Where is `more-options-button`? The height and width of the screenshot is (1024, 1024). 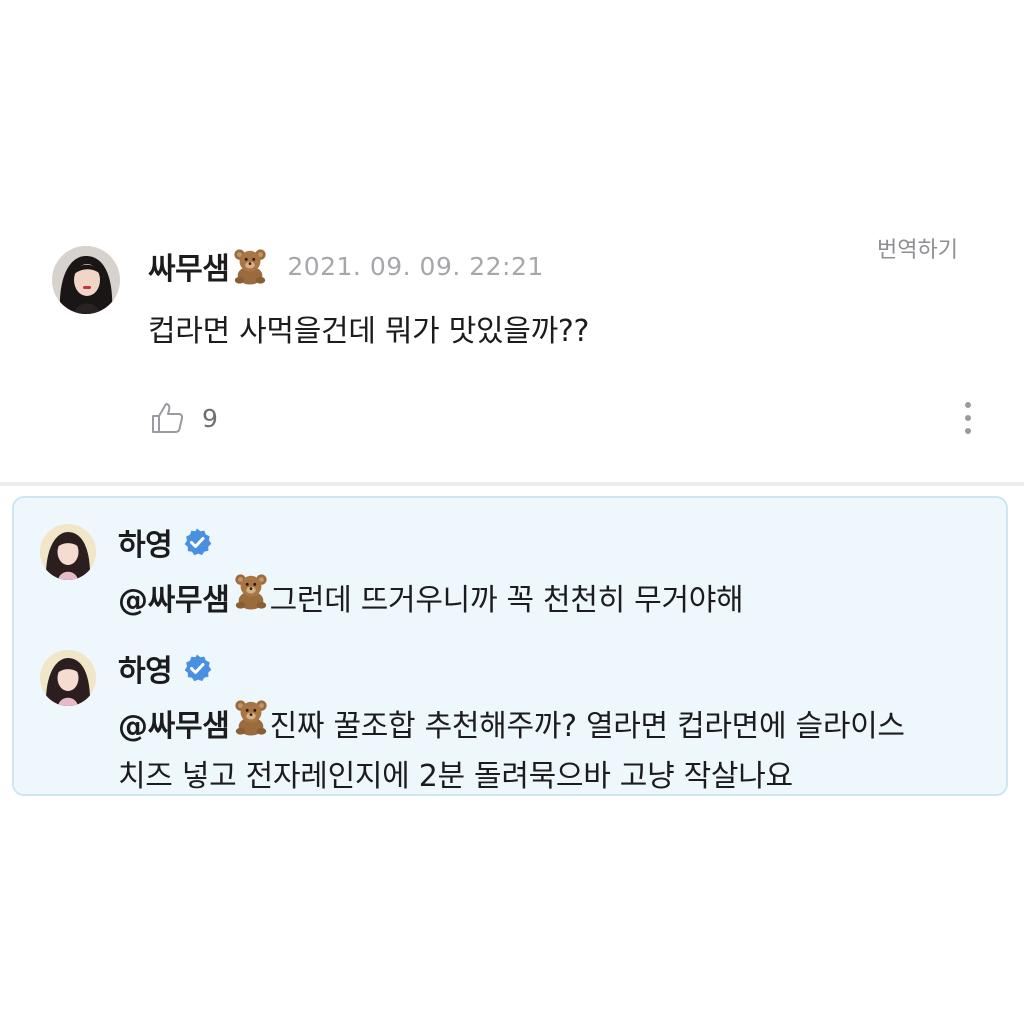 more-options-button is located at coordinates (968, 422).